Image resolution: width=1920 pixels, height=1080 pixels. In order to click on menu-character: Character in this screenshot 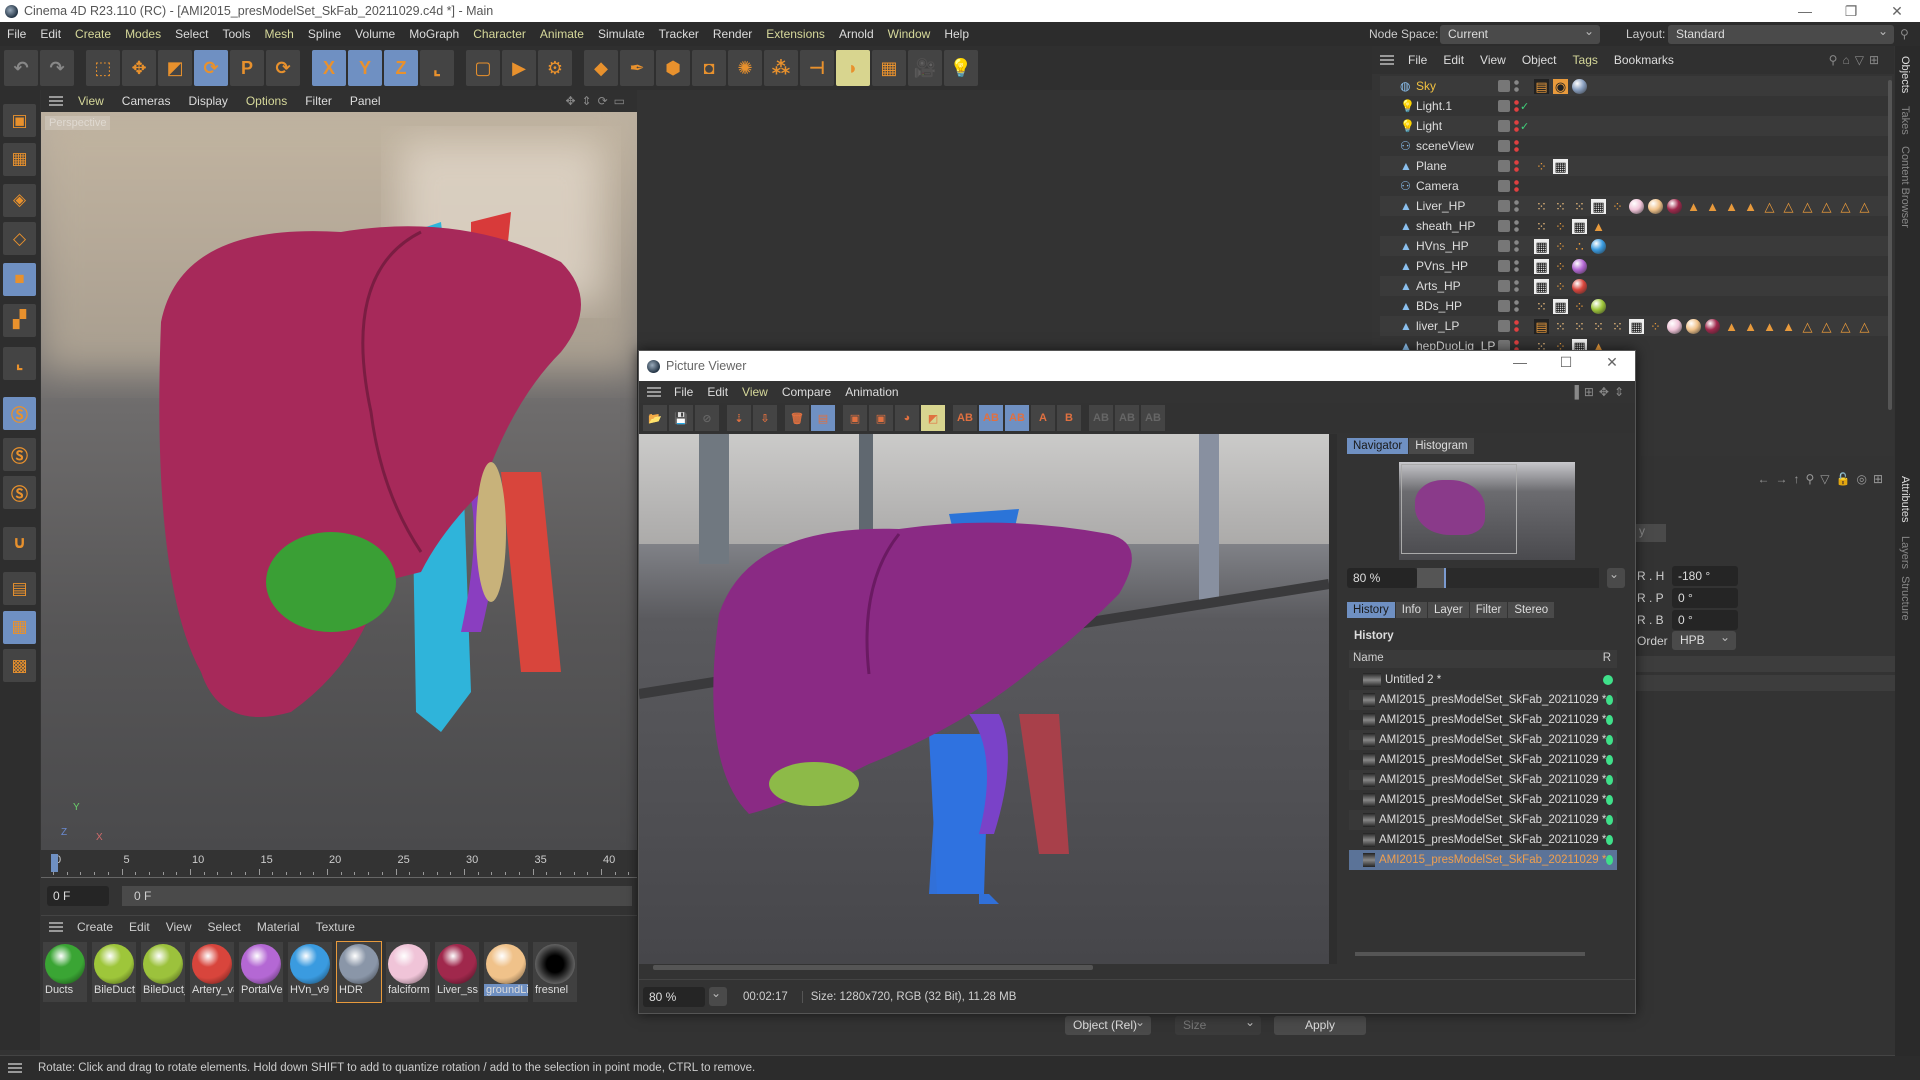, I will do `click(499, 34)`.